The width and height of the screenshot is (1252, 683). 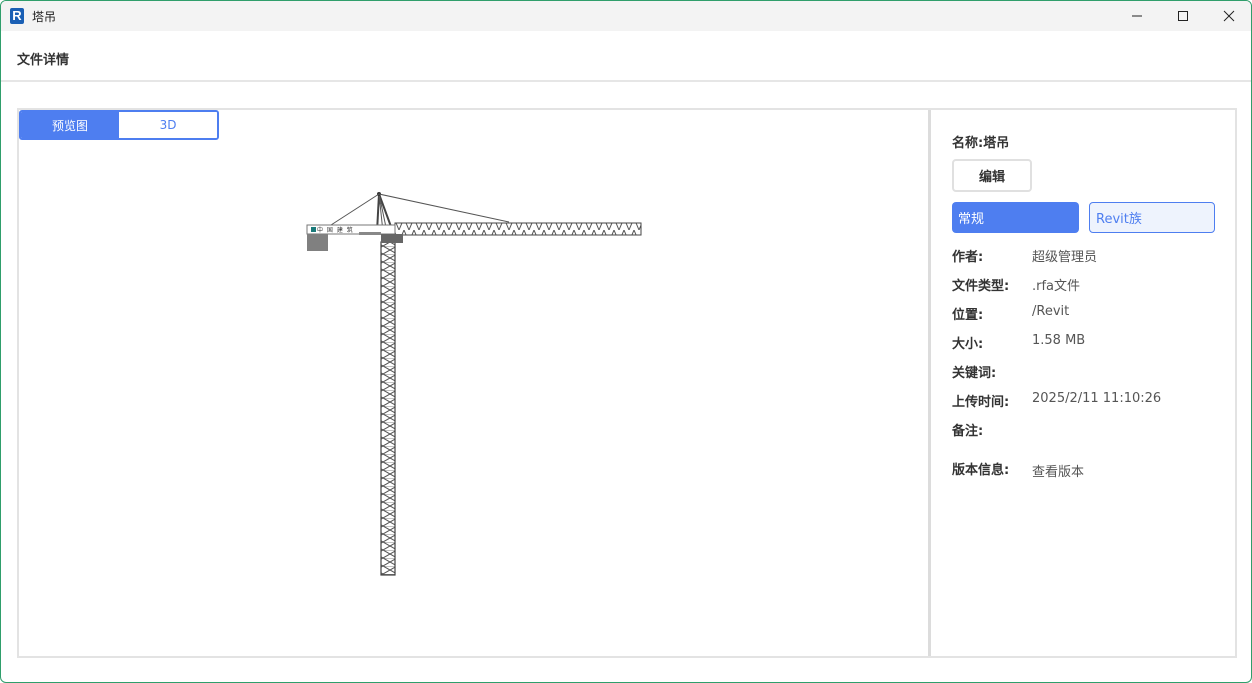 I want to click on maximize-icon, so click(x=1183, y=16).